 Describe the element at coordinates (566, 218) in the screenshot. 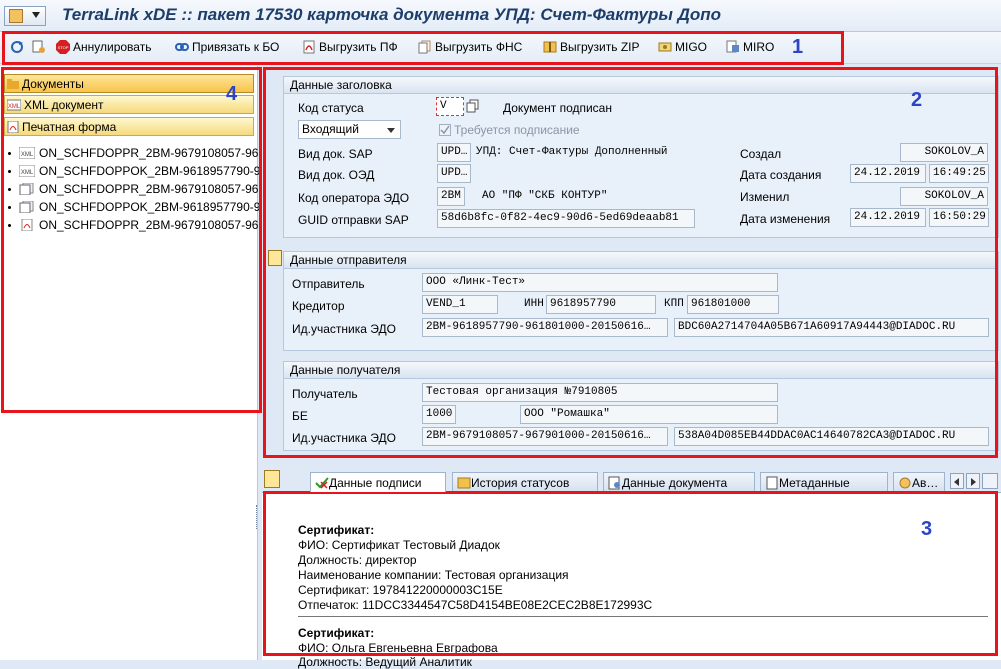

I see `guid-field: 58d6b8fc-0f82-4ec9-90d6-5ed69deaab81` at that location.